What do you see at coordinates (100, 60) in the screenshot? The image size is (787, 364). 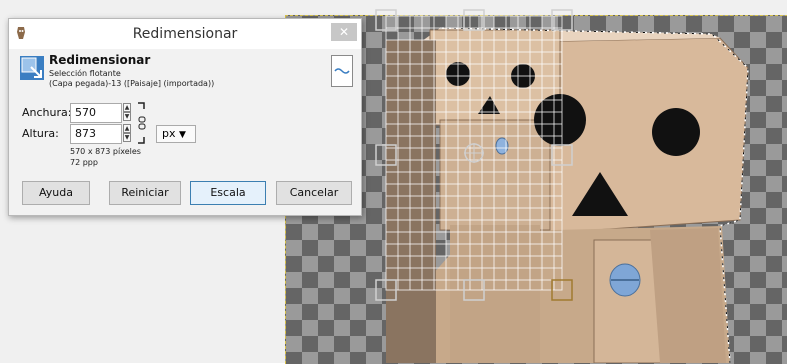 I see `header-name: Redimensionar` at bounding box center [100, 60].